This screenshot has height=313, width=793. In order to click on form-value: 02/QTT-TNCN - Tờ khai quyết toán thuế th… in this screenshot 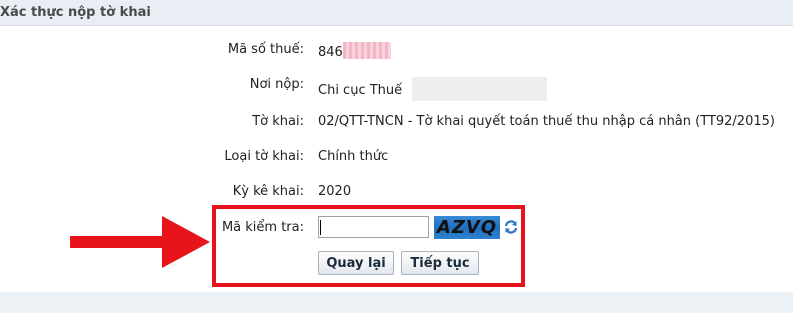, I will do `click(546, 121)`.